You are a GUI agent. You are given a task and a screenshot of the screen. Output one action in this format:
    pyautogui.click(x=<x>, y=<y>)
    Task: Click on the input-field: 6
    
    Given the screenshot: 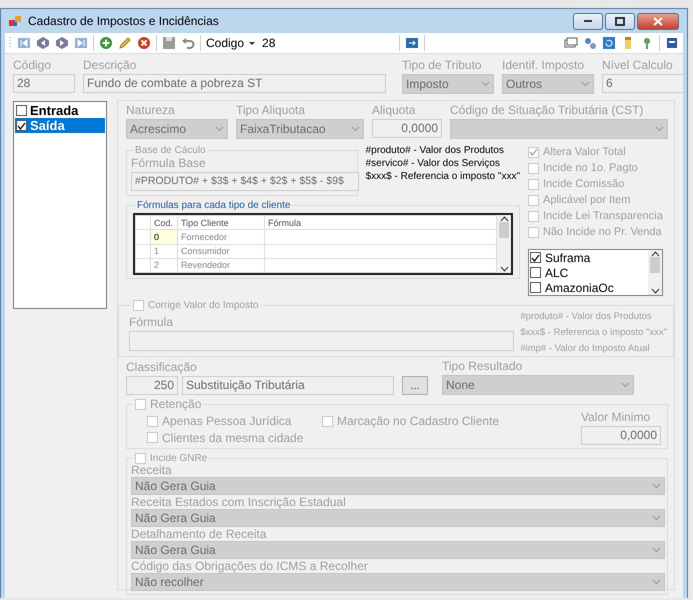 What is the action you would take?
    pyautogui.click(x=642, y=83)
    